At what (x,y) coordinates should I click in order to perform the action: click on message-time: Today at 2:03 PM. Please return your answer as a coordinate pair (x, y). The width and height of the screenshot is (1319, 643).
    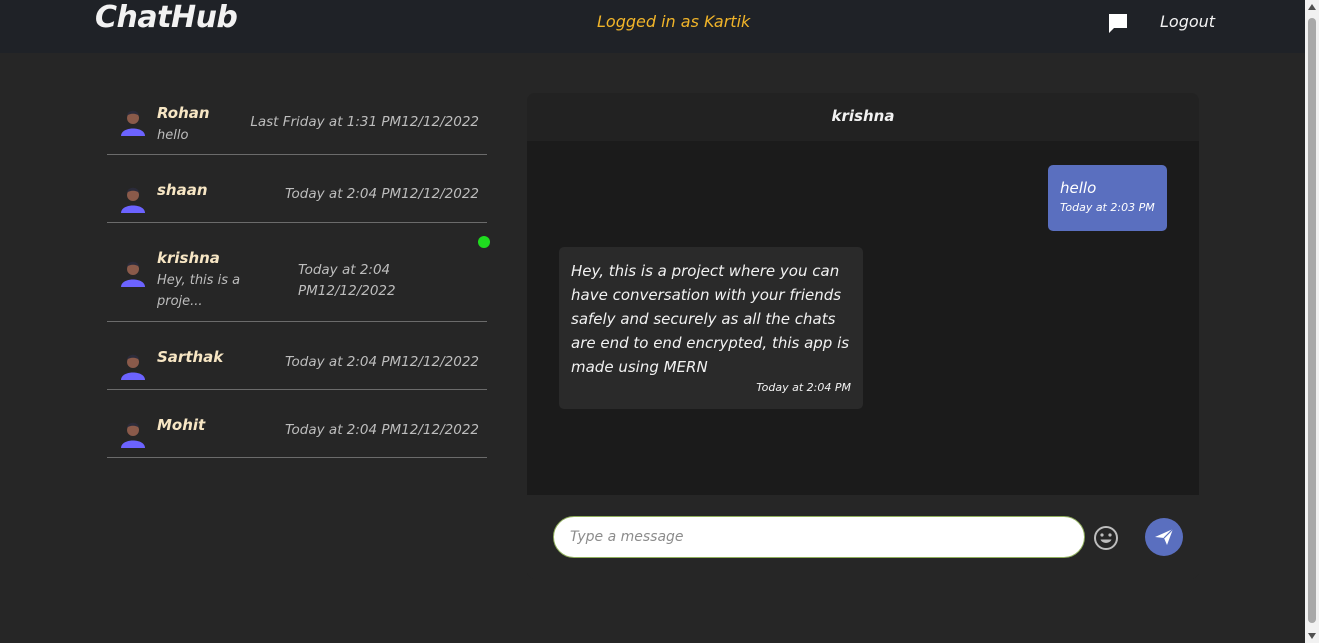
    Looking at the image, I should click on (1107, 207).